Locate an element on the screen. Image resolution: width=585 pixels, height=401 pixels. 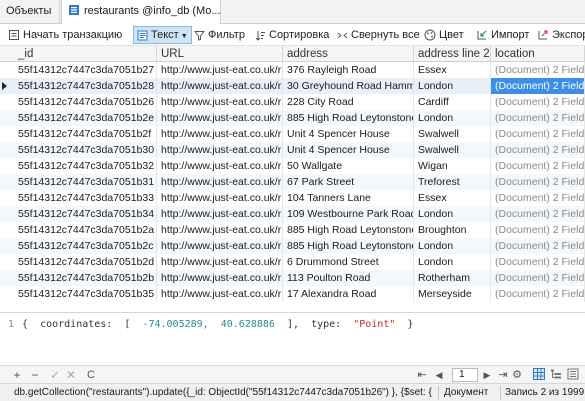
cell-id: 55f14312c7447c3da7051b31 is located at coordinates (85, 182).